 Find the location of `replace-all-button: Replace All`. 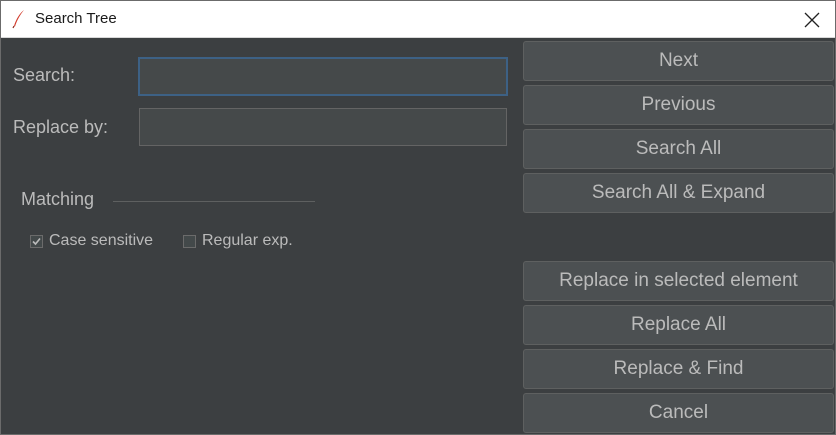

replace-all-button: Replace All is located at coordinates (678, 325).